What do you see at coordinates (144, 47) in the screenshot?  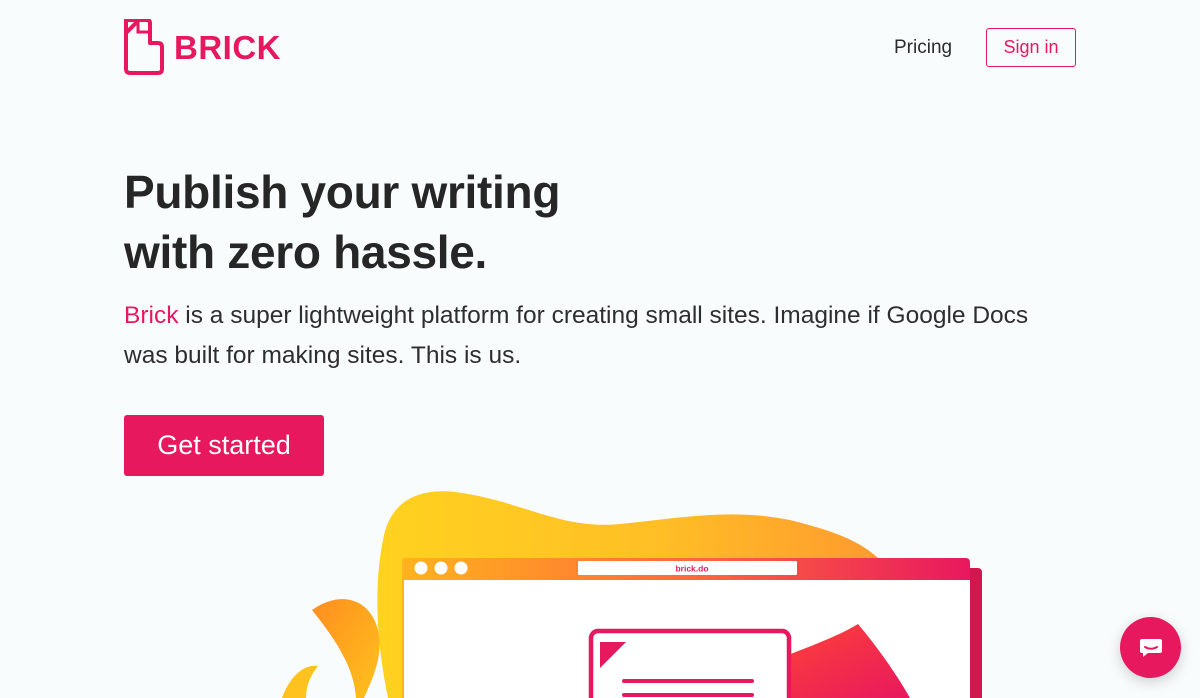 I see `brick-logo-icon` at bounding box center [144, 47].